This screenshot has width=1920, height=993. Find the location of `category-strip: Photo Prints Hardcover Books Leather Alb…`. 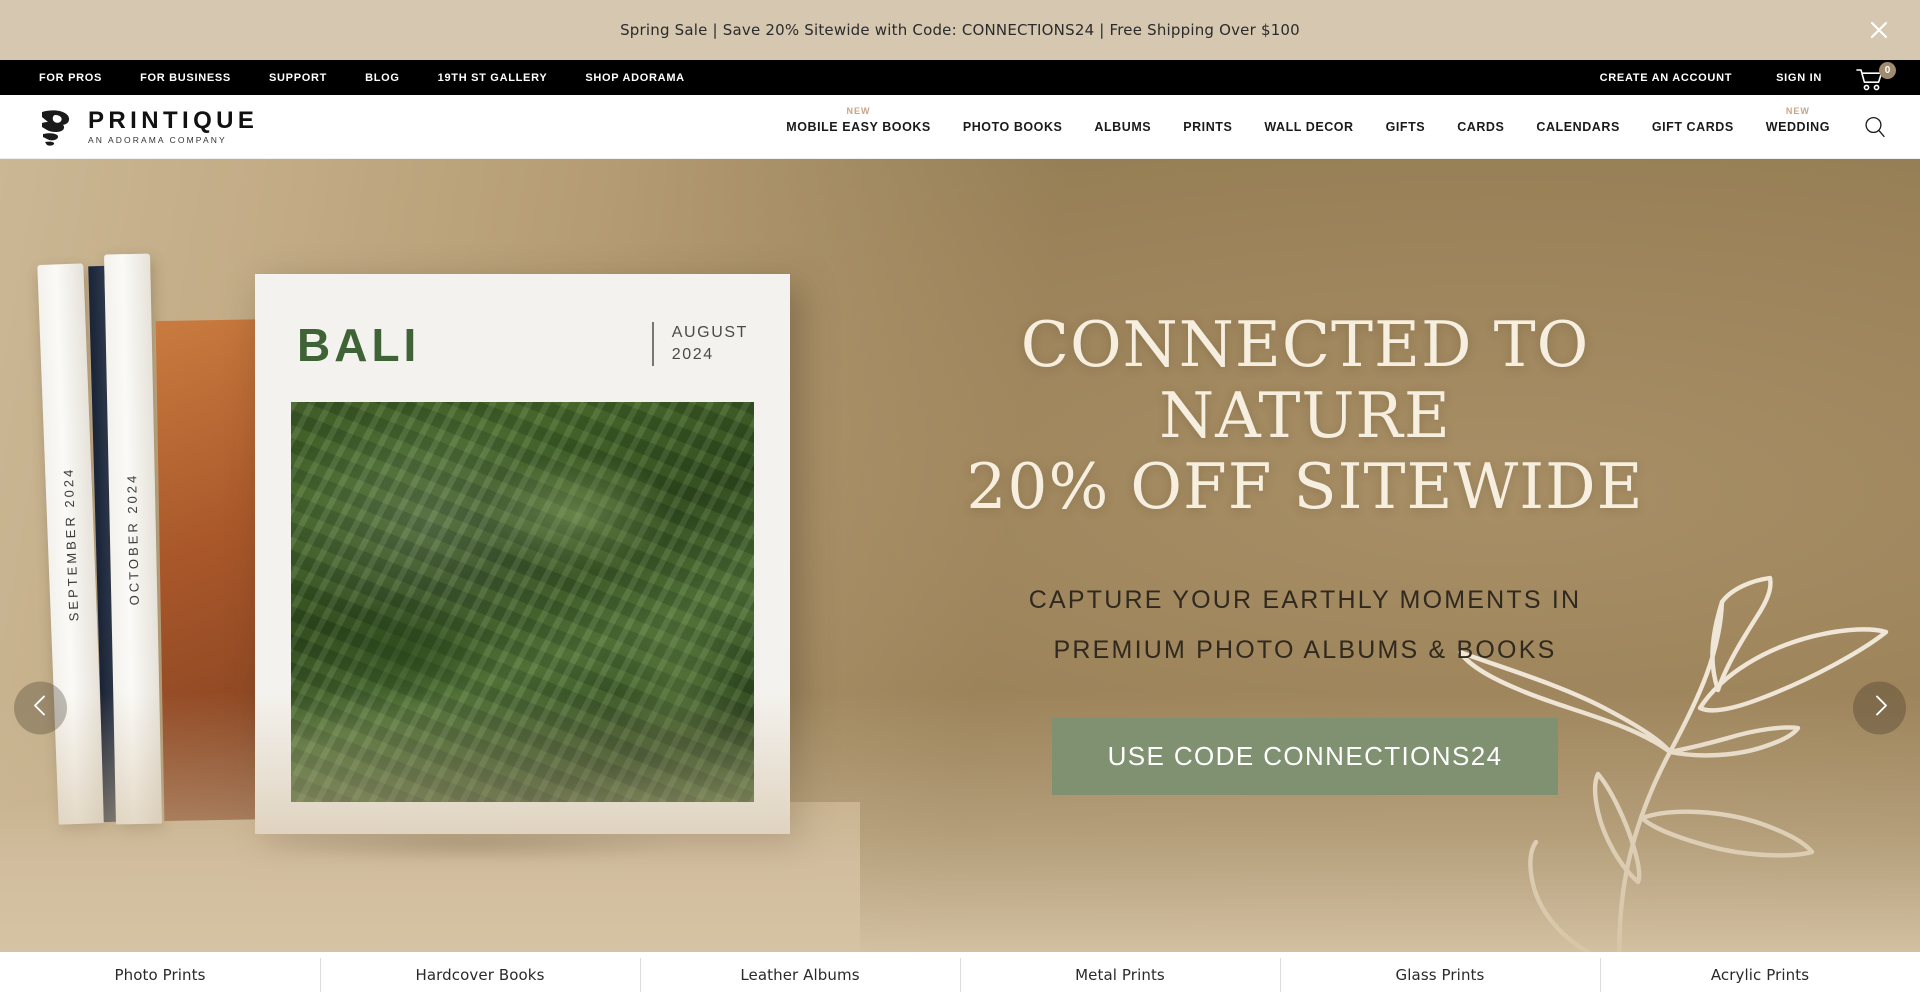

category-strip: Photo Prints Hardcover Books Leather Alb… is located at coordinates (960, 972).